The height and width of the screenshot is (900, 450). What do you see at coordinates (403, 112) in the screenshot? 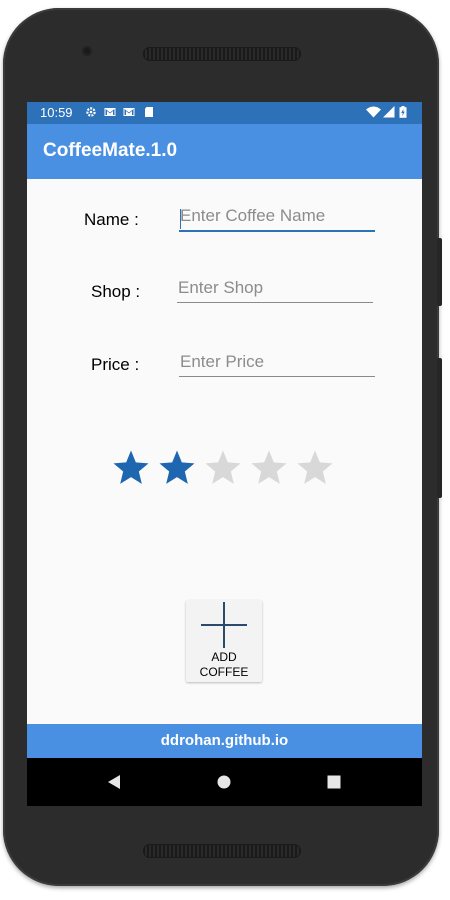
I see `battery-charging-icon` at bounding box center [403, 112].